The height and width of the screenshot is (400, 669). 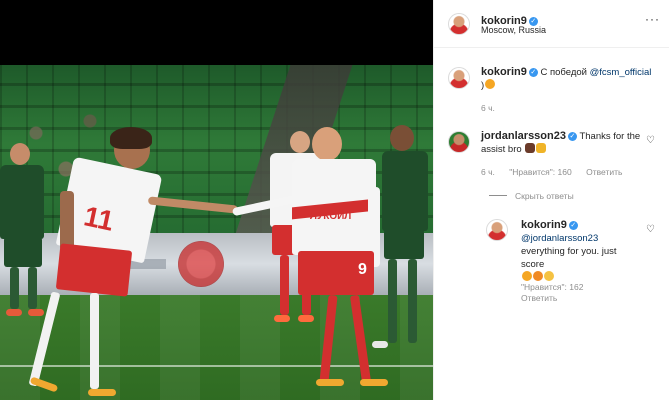 I want to click on comment-meta: 6 ч. "Нравится": 160 Ответить, so click(x=557, y=172).